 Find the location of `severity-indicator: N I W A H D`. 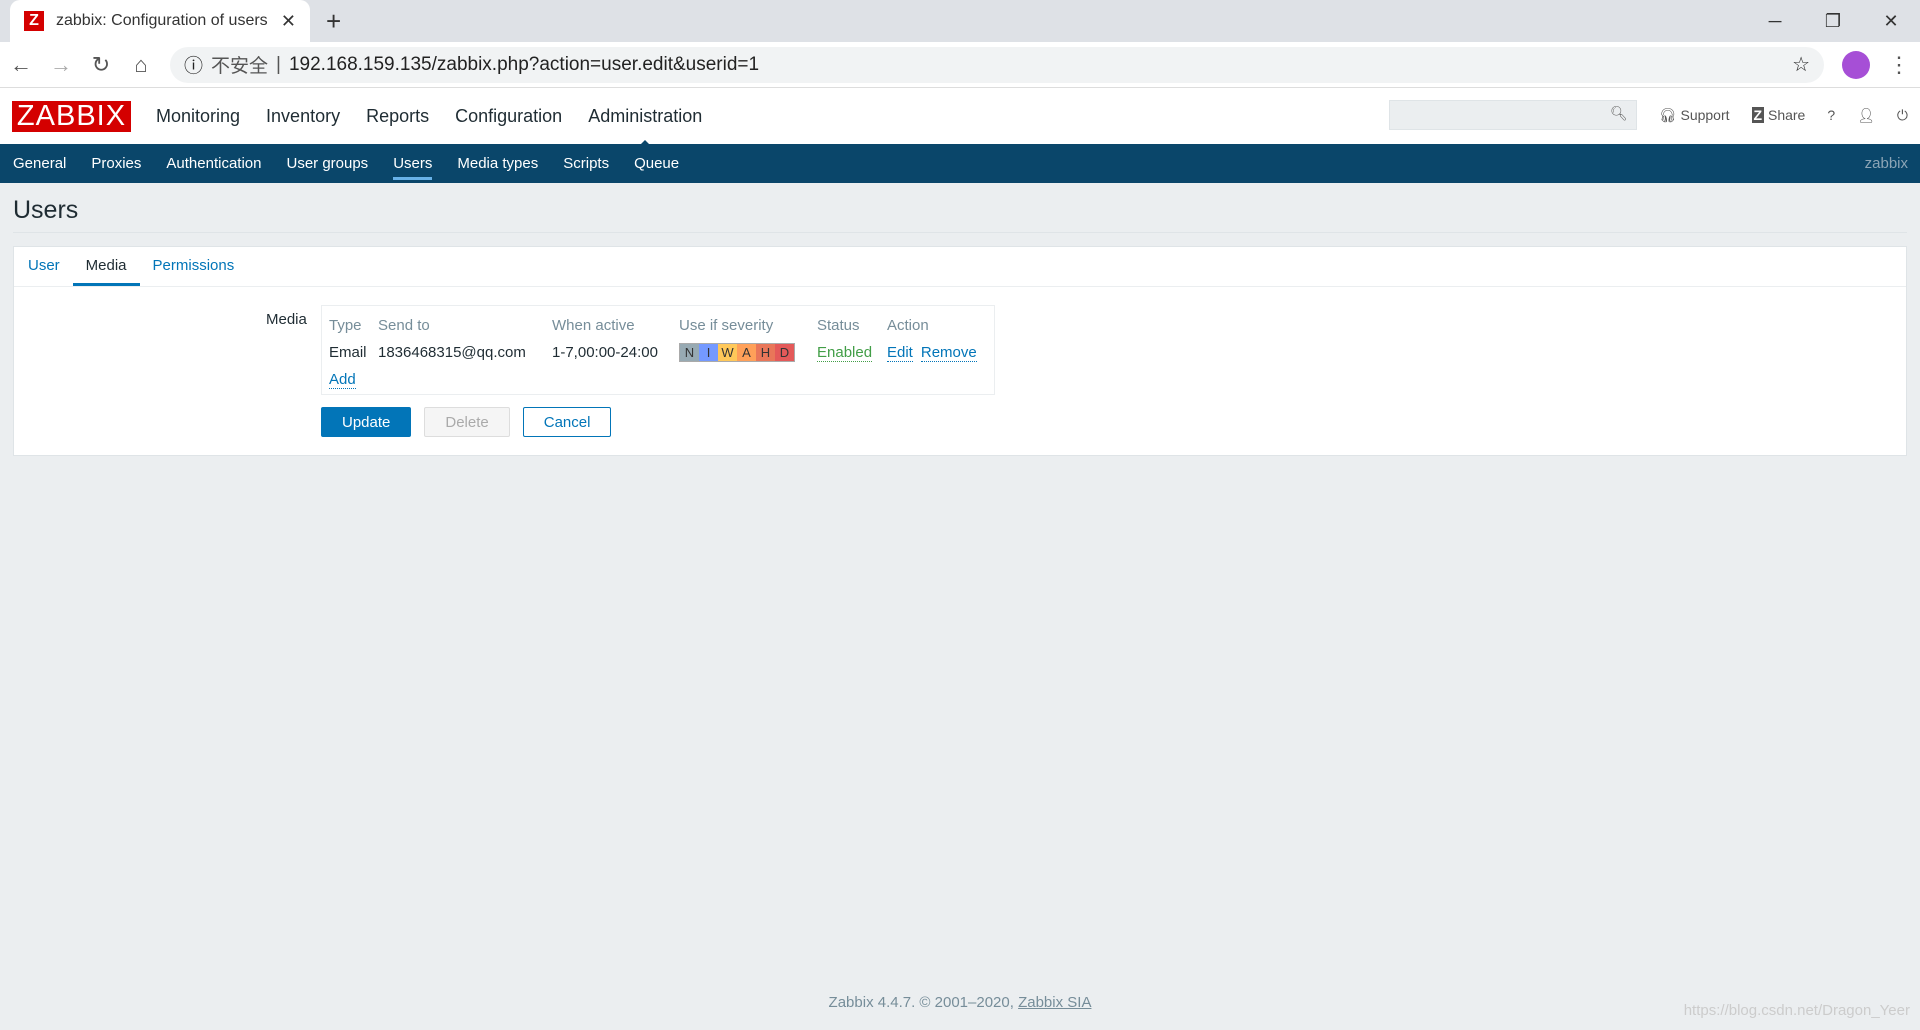

severity-indicator: N I W A H D is located at coordinates (737, 352).